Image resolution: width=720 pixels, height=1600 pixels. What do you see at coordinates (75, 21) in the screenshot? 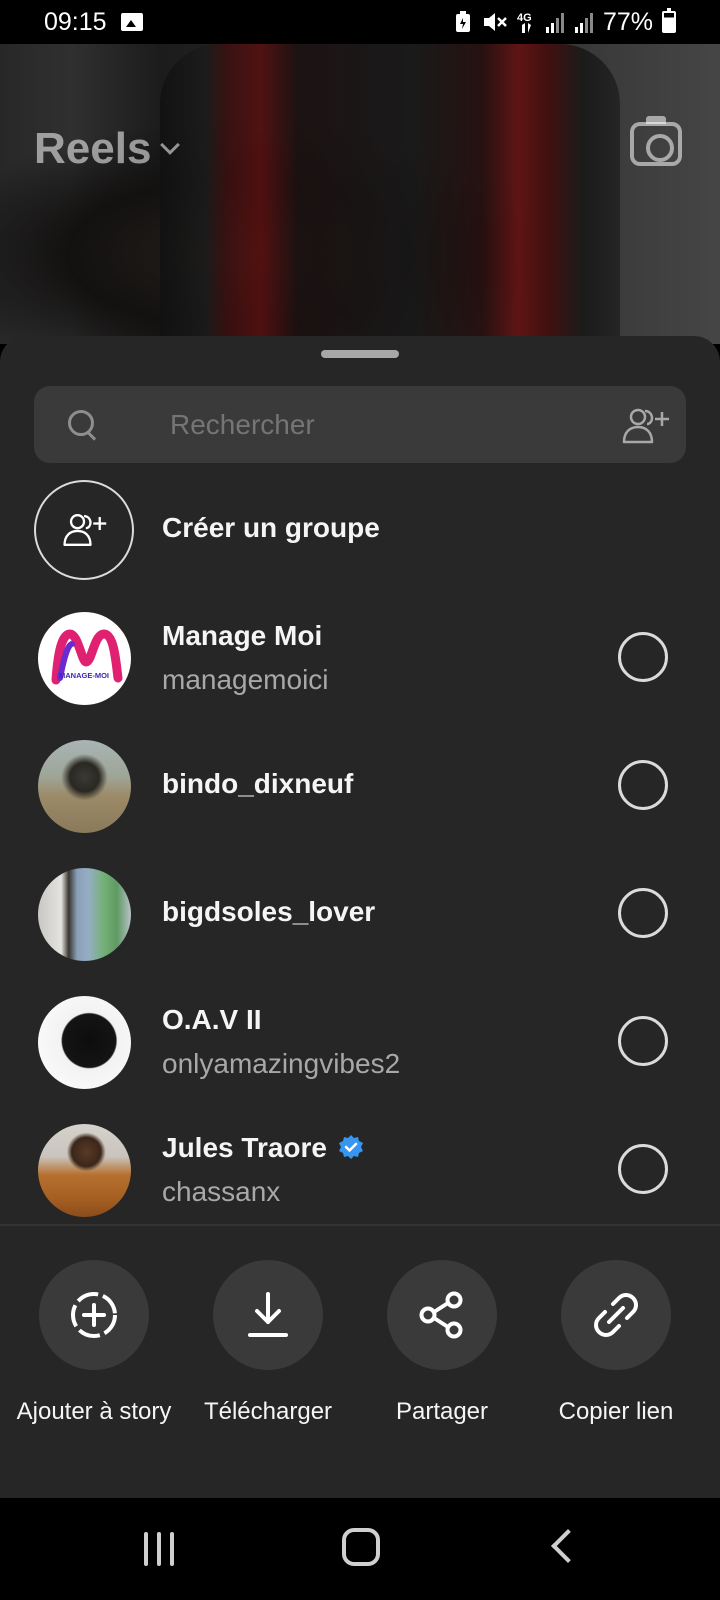
I see `status-time: 09:15` at bounding box center [75, 21].